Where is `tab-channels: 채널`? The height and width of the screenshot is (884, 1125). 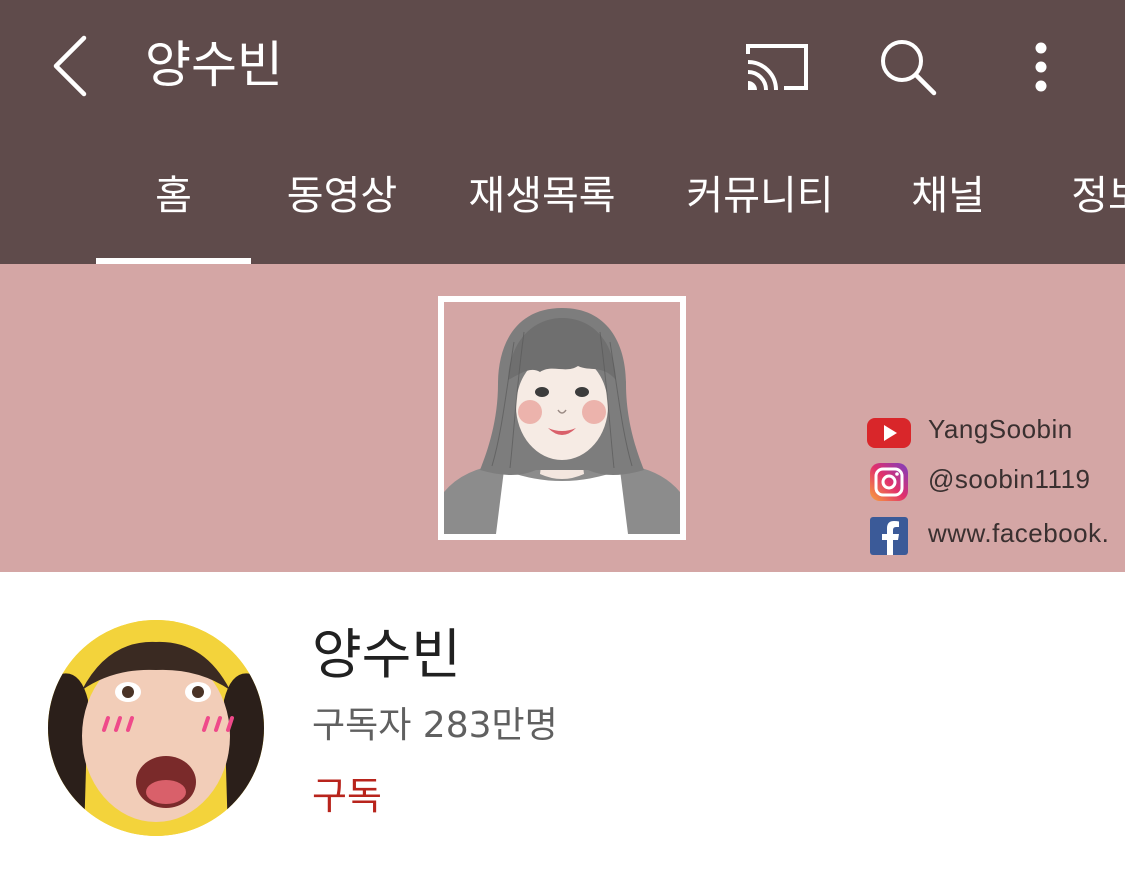 tab-channels: 채널 is located at coordinates (948, 202).